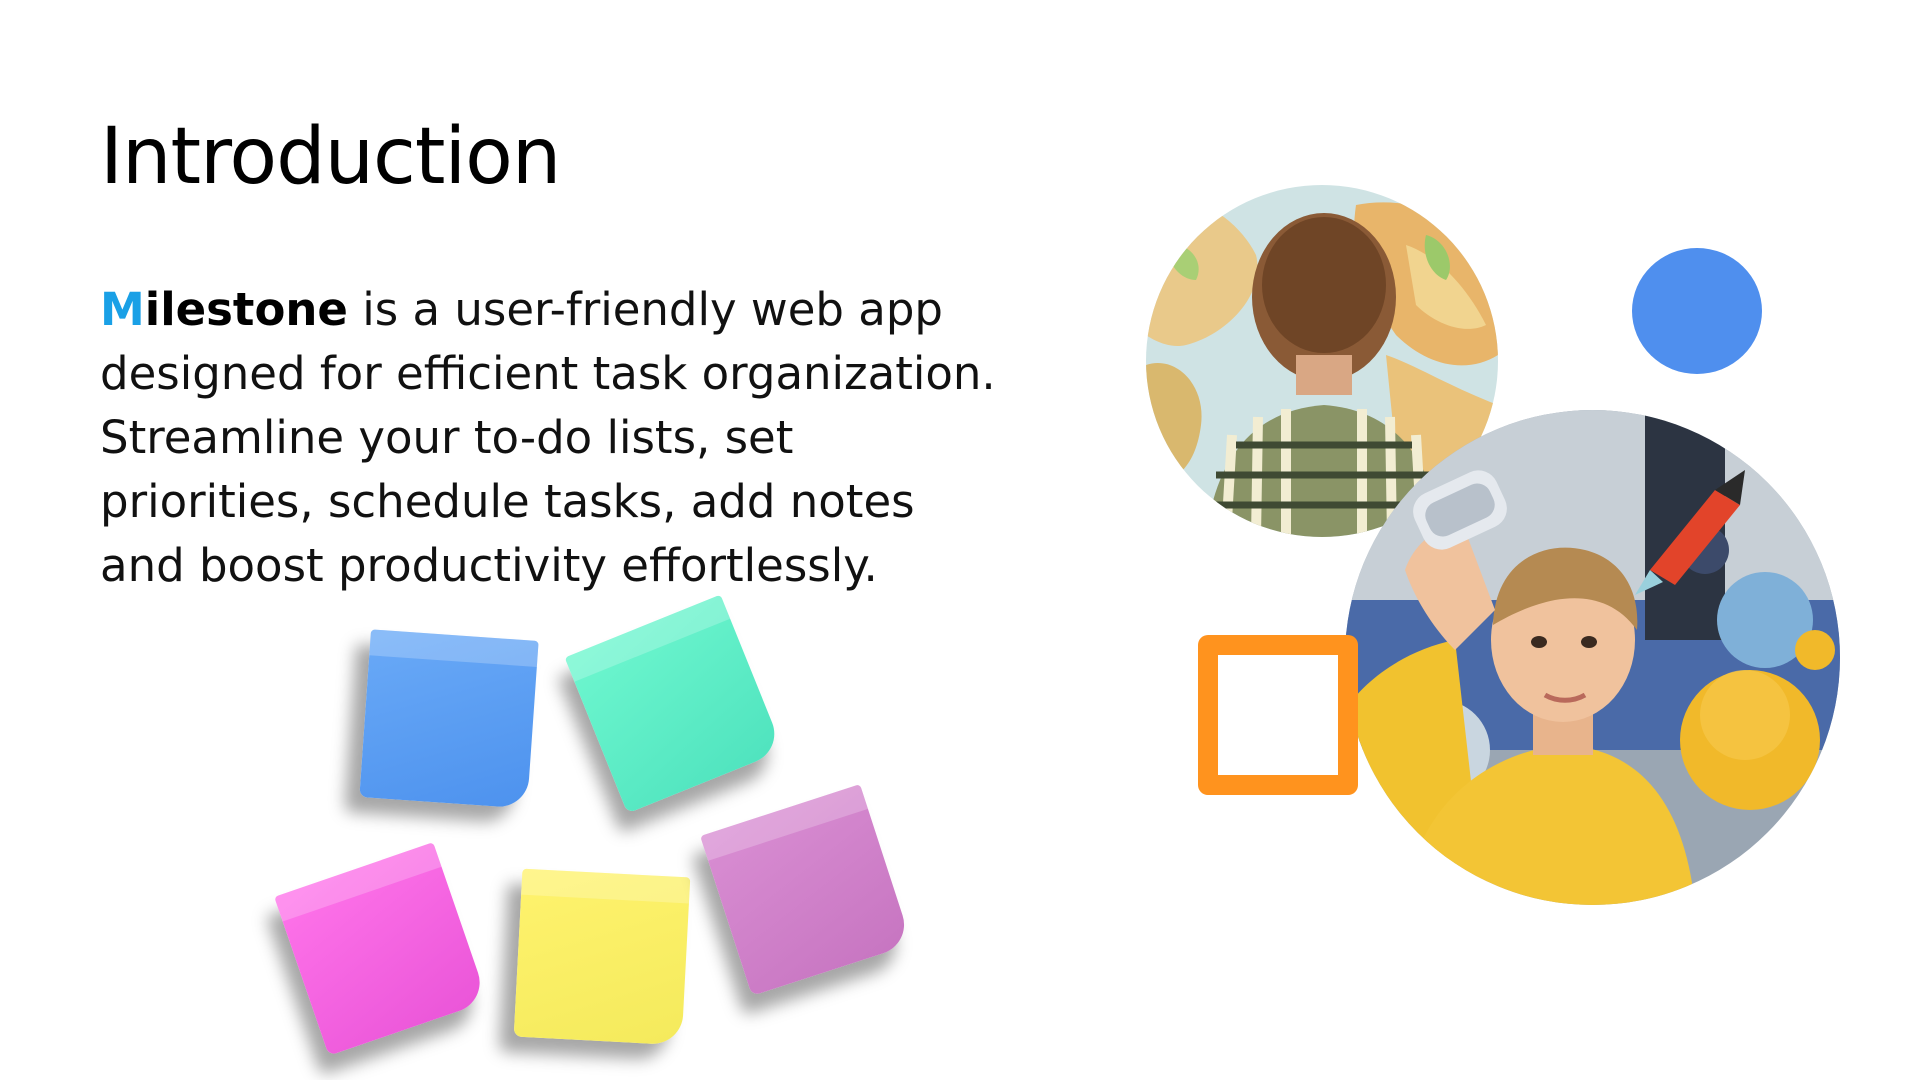  I want to click on sticky-note-purple, so click(806, 890).